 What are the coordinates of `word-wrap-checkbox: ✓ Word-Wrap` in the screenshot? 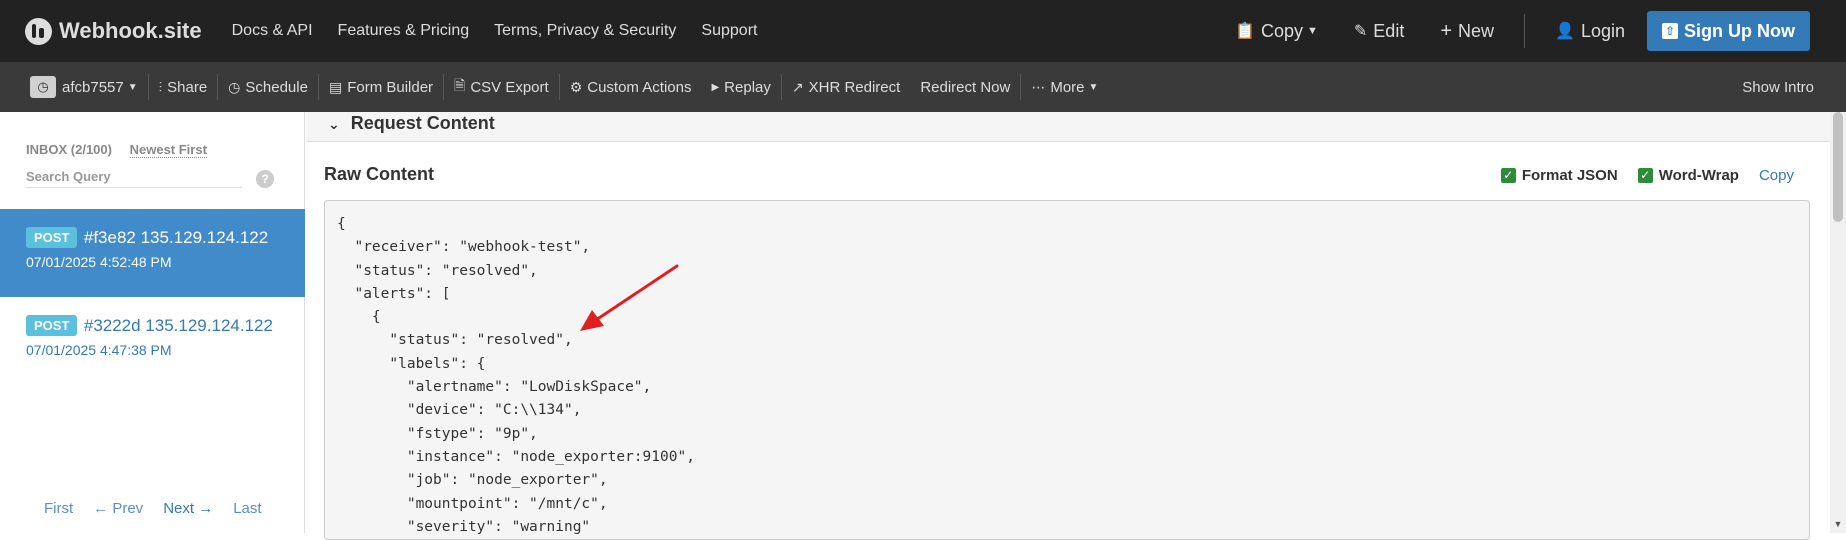 It's located at (1688, 175).